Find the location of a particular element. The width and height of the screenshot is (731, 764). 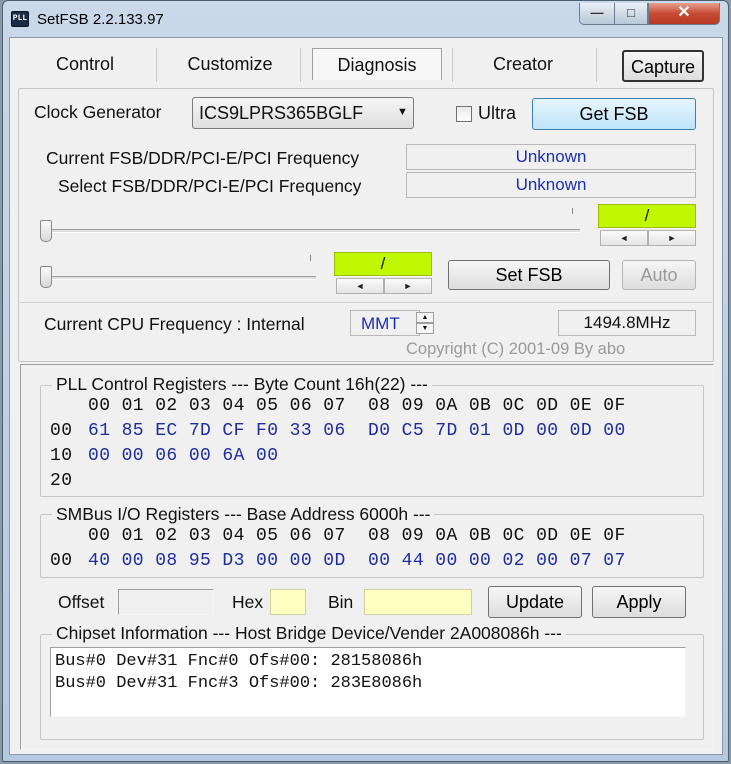

cpu-source-value: MMT is located at coordinates (380, 323).